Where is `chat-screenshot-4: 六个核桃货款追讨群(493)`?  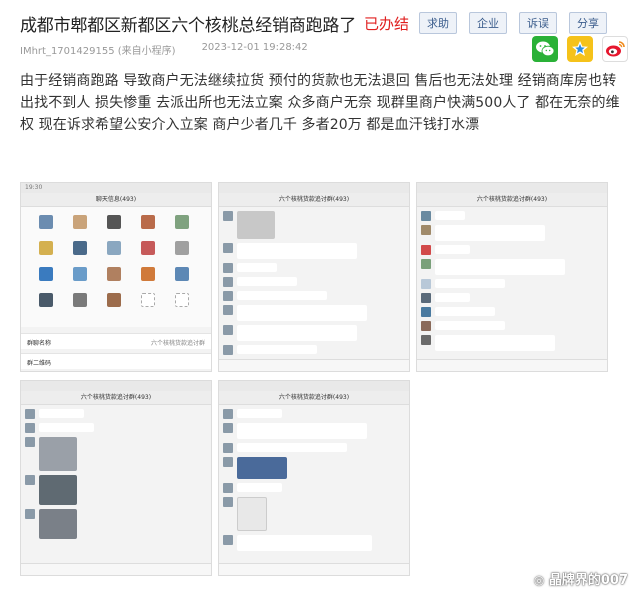 chat-screenshot-4: 六个核桃货款追讨群(493) is located at coordinates (116, 478).